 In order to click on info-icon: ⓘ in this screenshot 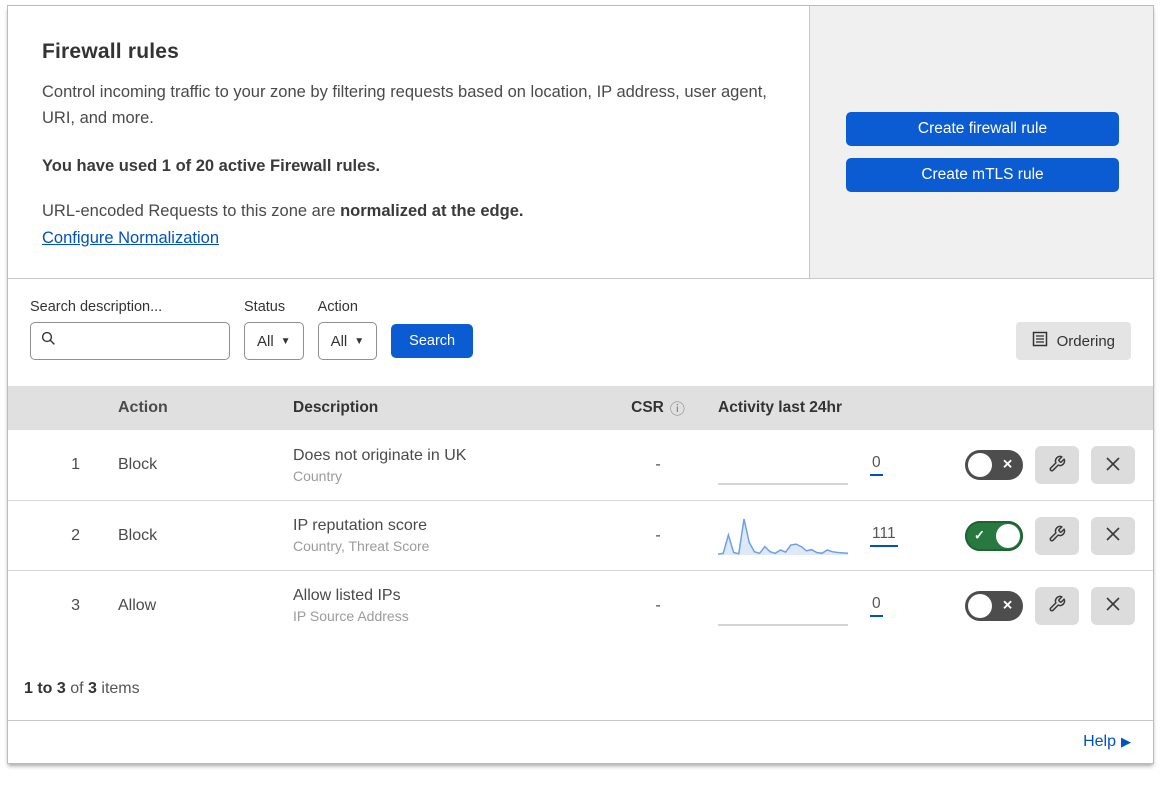, I will do `click(677, 408)`.